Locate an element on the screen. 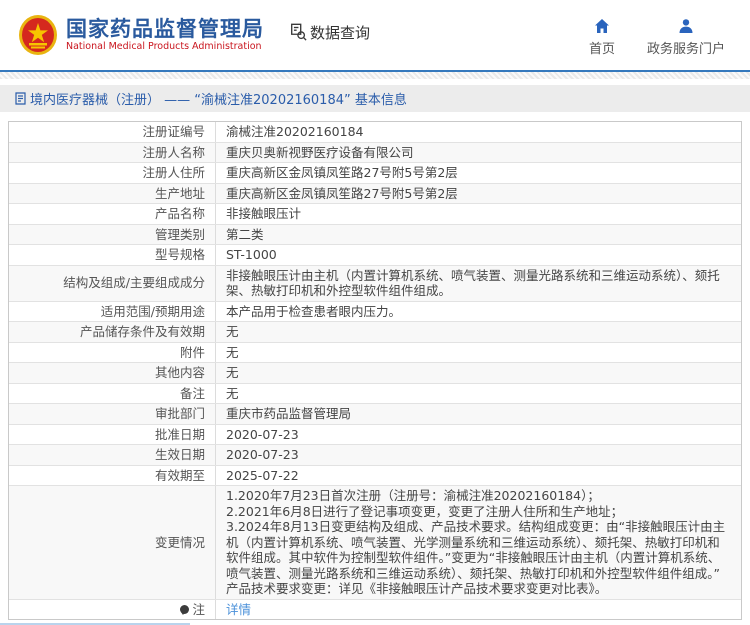  row-value: 第二类 is located at coordinates (245, 234).